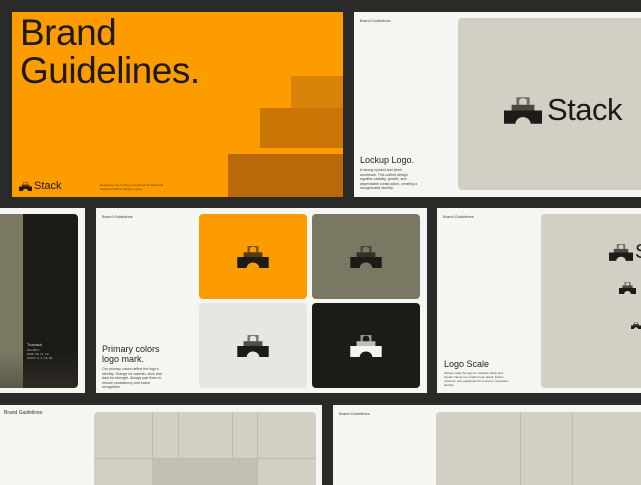 This screenshot has width=641, height=485. I want to click on lockup-panel: Stack, so click(549, 104).